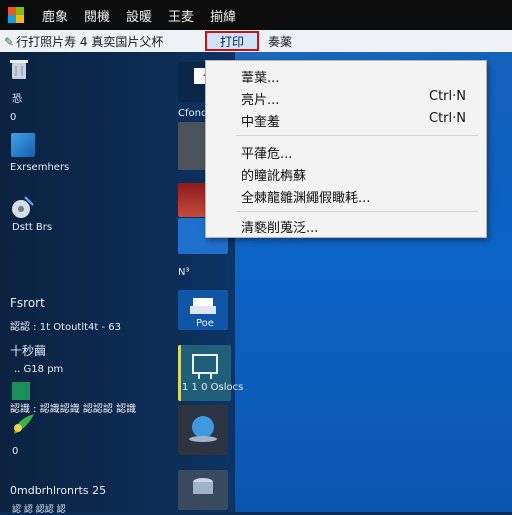 The image size is (512, 515). What do you see at coordinates (280, 41) in the screenshot?
I see `toolbar-next-tab: 奏薬` at bounding box center [280, 41].